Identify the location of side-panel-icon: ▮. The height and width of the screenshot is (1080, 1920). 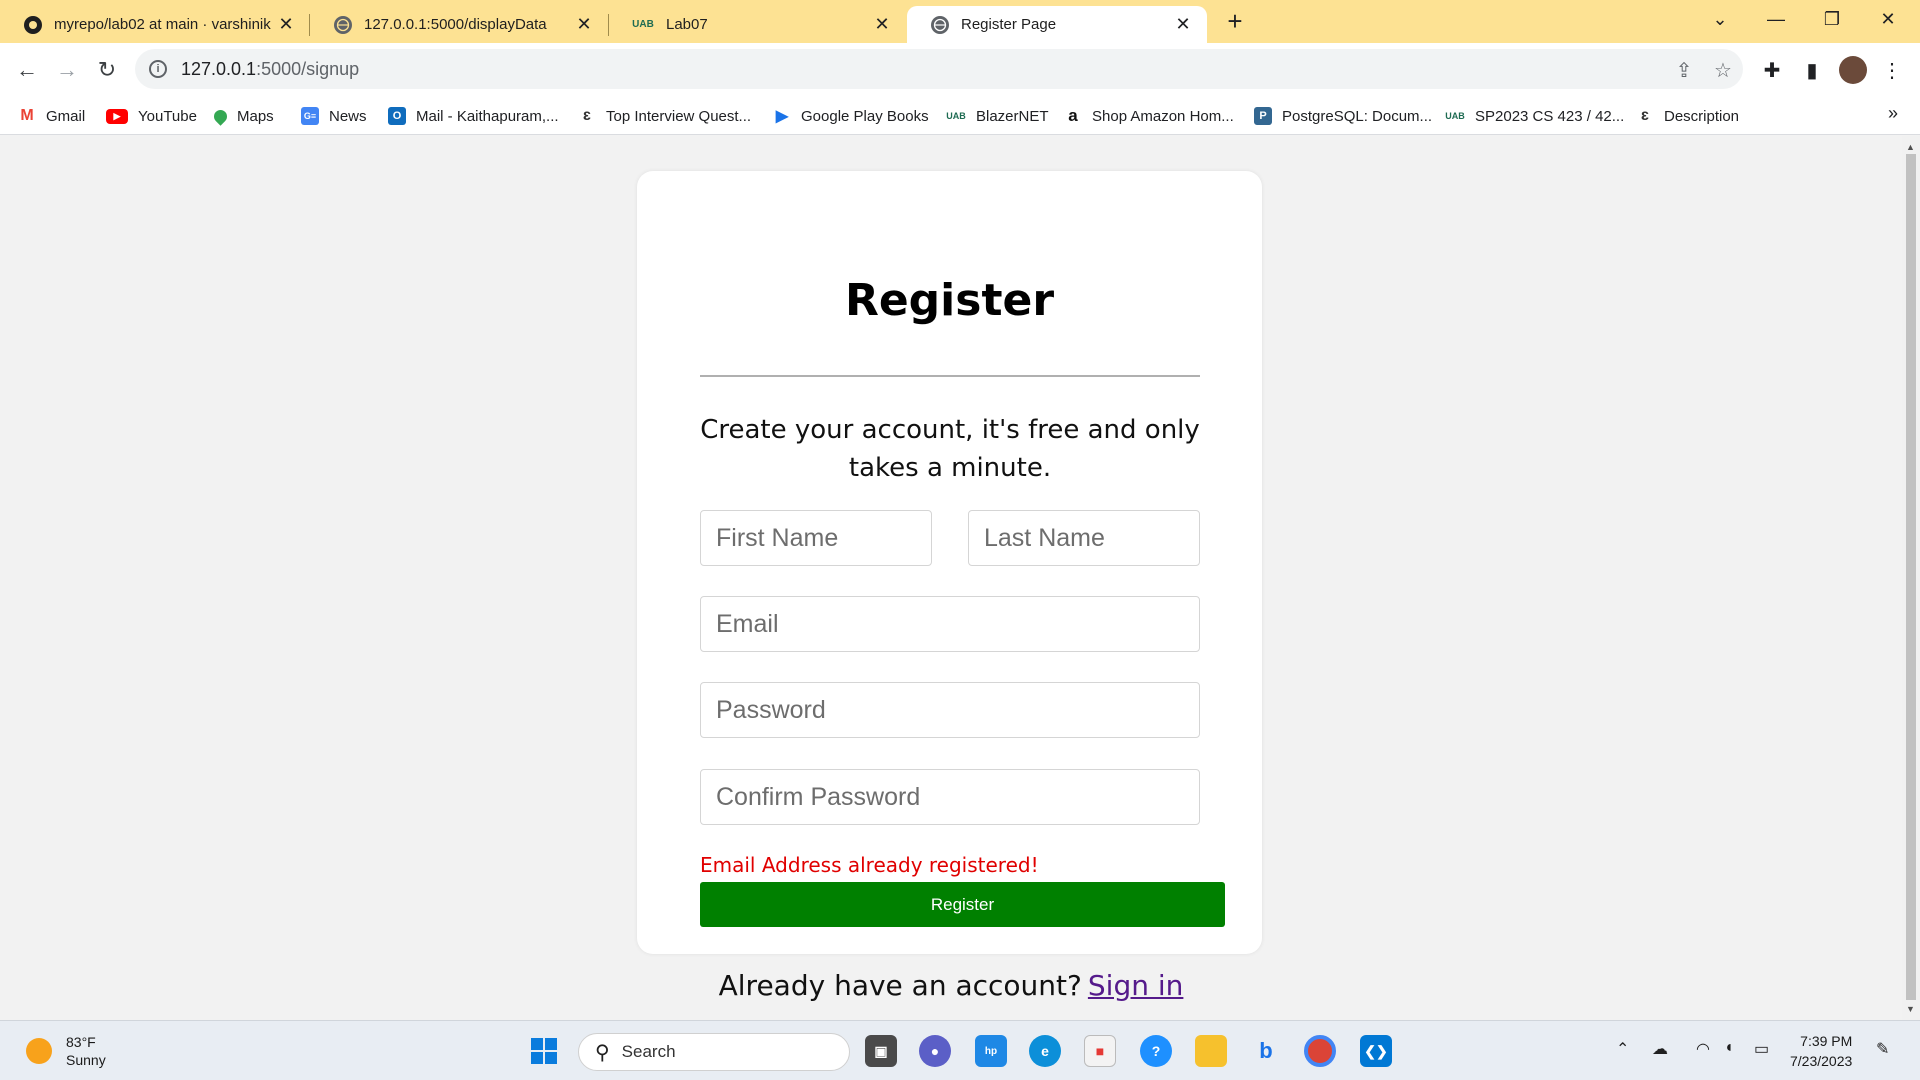
(1812, 70).